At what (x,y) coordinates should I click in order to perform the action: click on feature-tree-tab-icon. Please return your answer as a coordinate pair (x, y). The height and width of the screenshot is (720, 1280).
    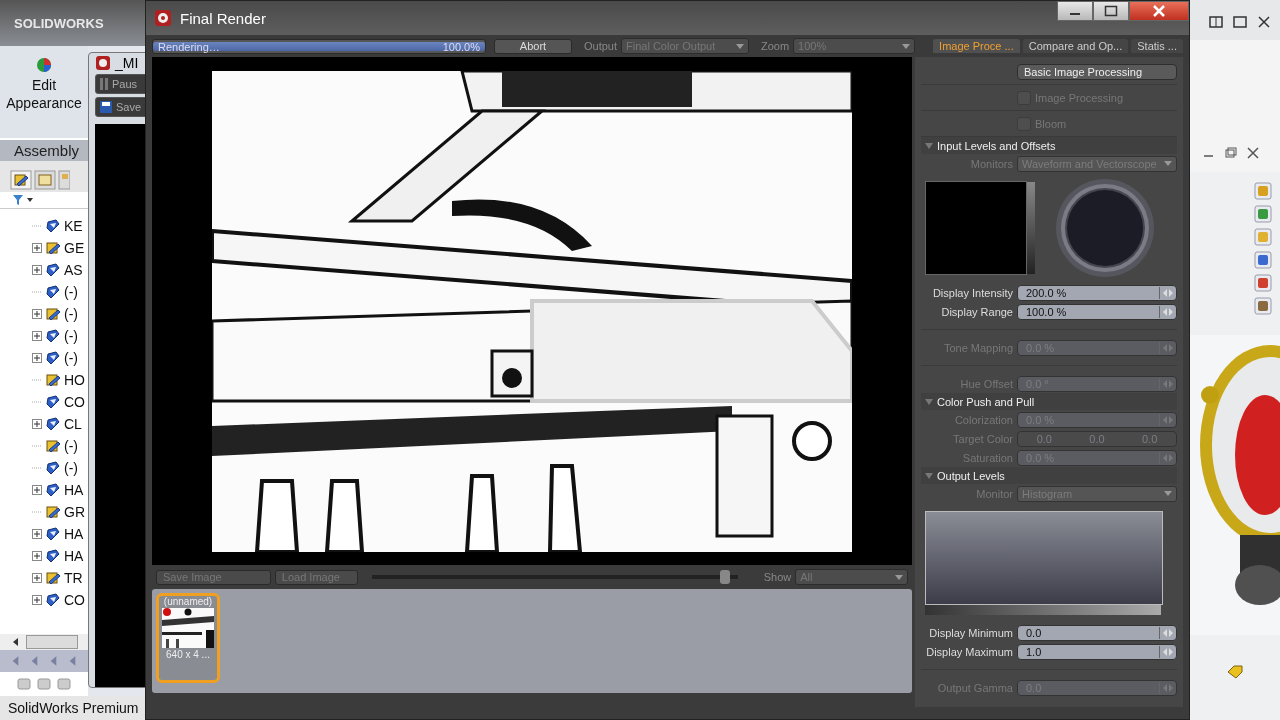
    Looking at the image, I should click on (21, 180).